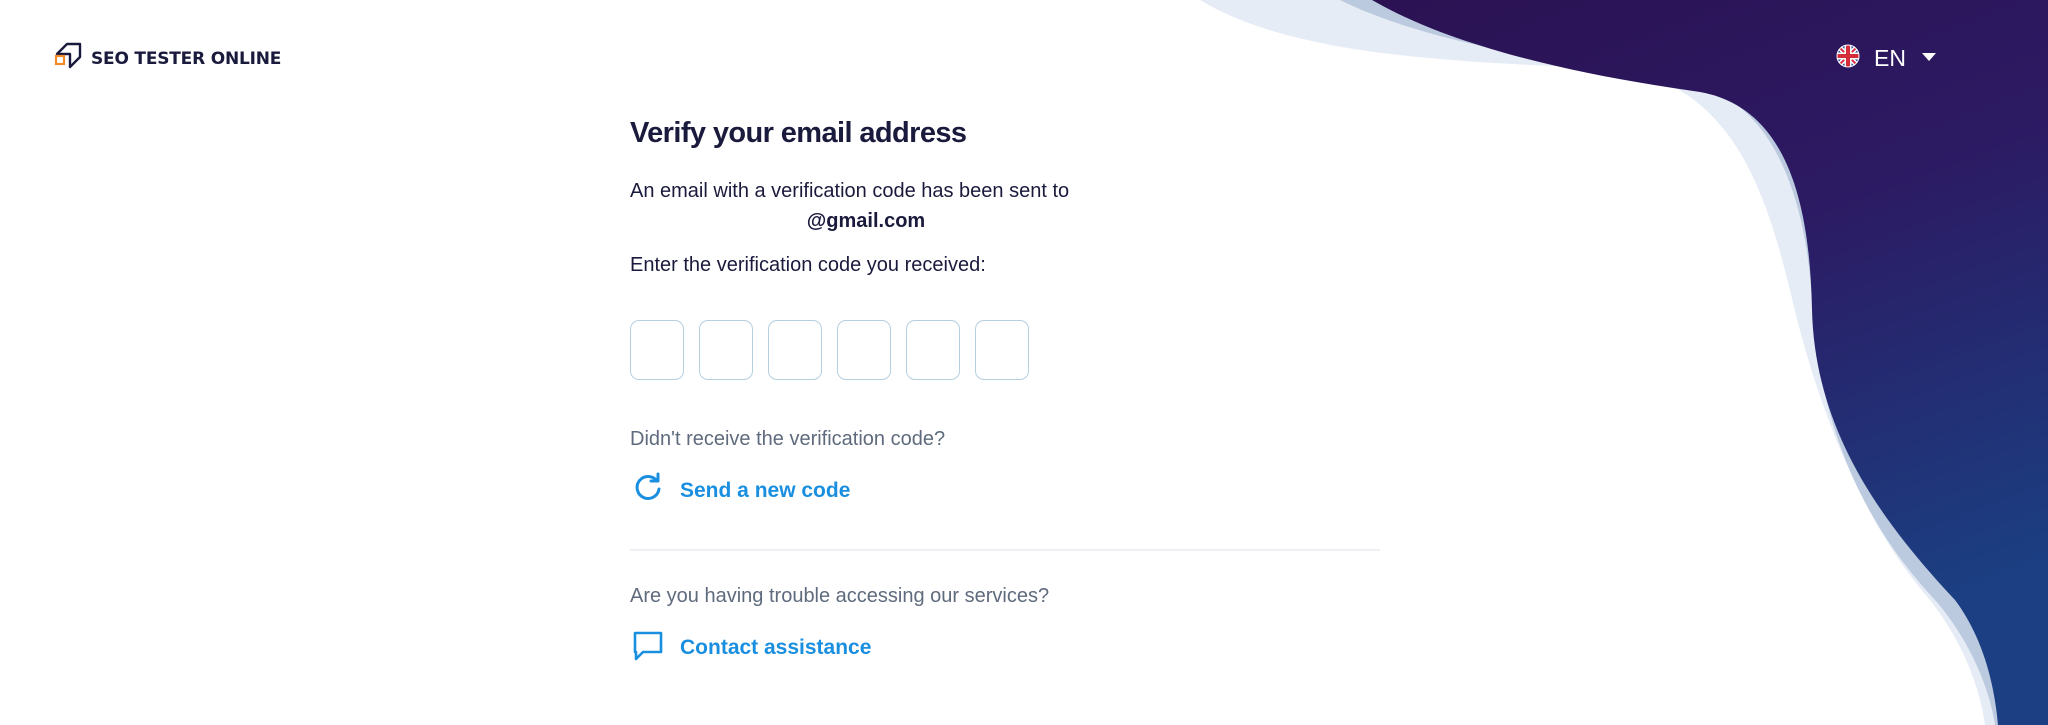 The width and height of the screenshot is (2048, 725). Describe the element at coordinates (1005, 490) in the screenshot. I see `send-new-code-button: Send a new code` at that location.